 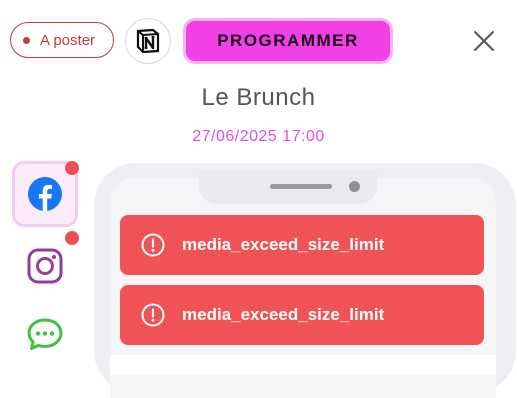 I want to click on schedule-button: PROGRAMMER, so click(x=288, y=41).